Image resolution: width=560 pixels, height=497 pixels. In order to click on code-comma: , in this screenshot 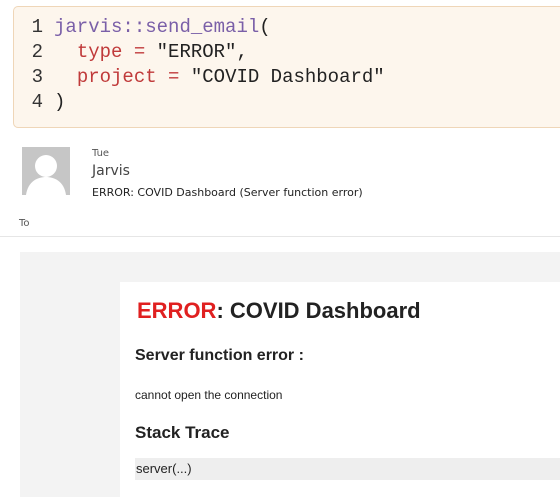, I will do `click(242, 52)`.